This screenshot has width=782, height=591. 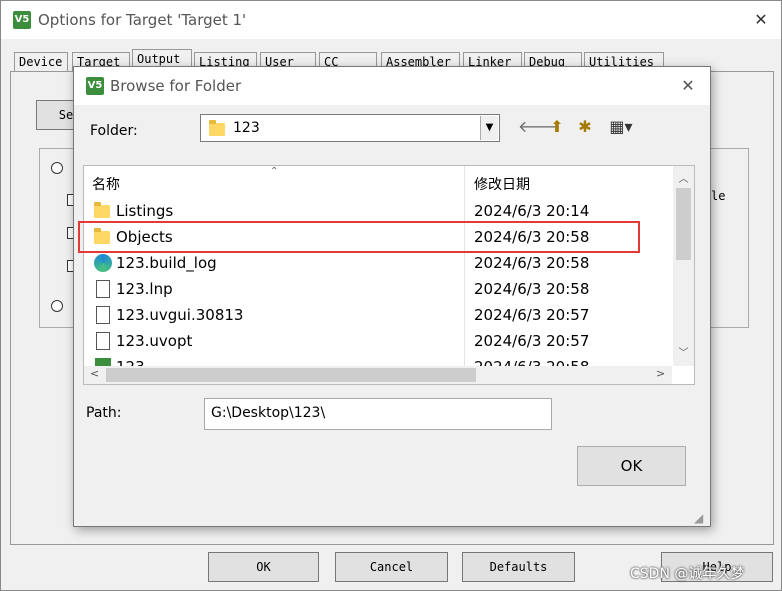 What do you see at coordinates (145, 211) in the screenshot?
I see `item-name: Listings` at bounding box center [145, 211].